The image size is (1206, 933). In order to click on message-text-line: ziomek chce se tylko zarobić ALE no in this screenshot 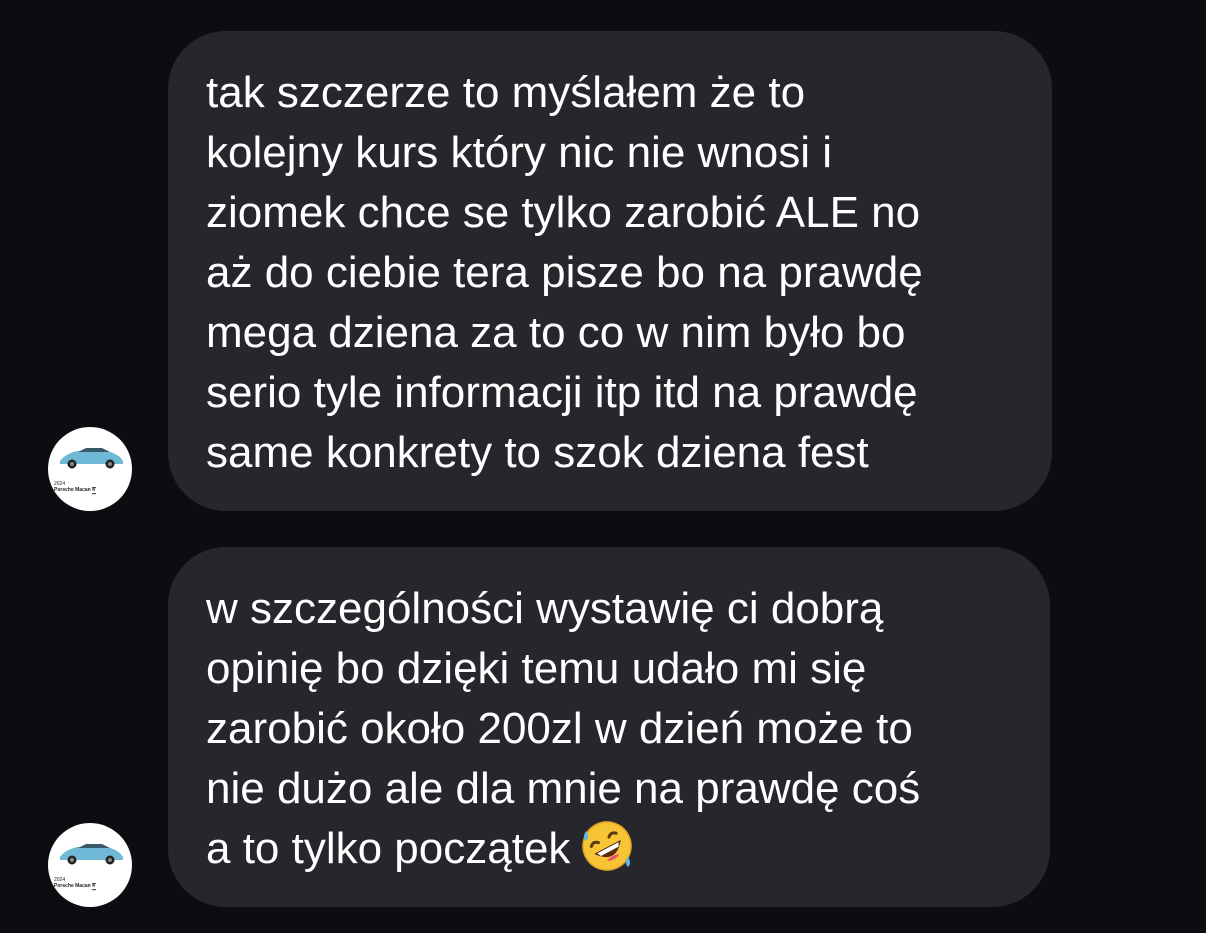, I will do `click(563, 212)`.